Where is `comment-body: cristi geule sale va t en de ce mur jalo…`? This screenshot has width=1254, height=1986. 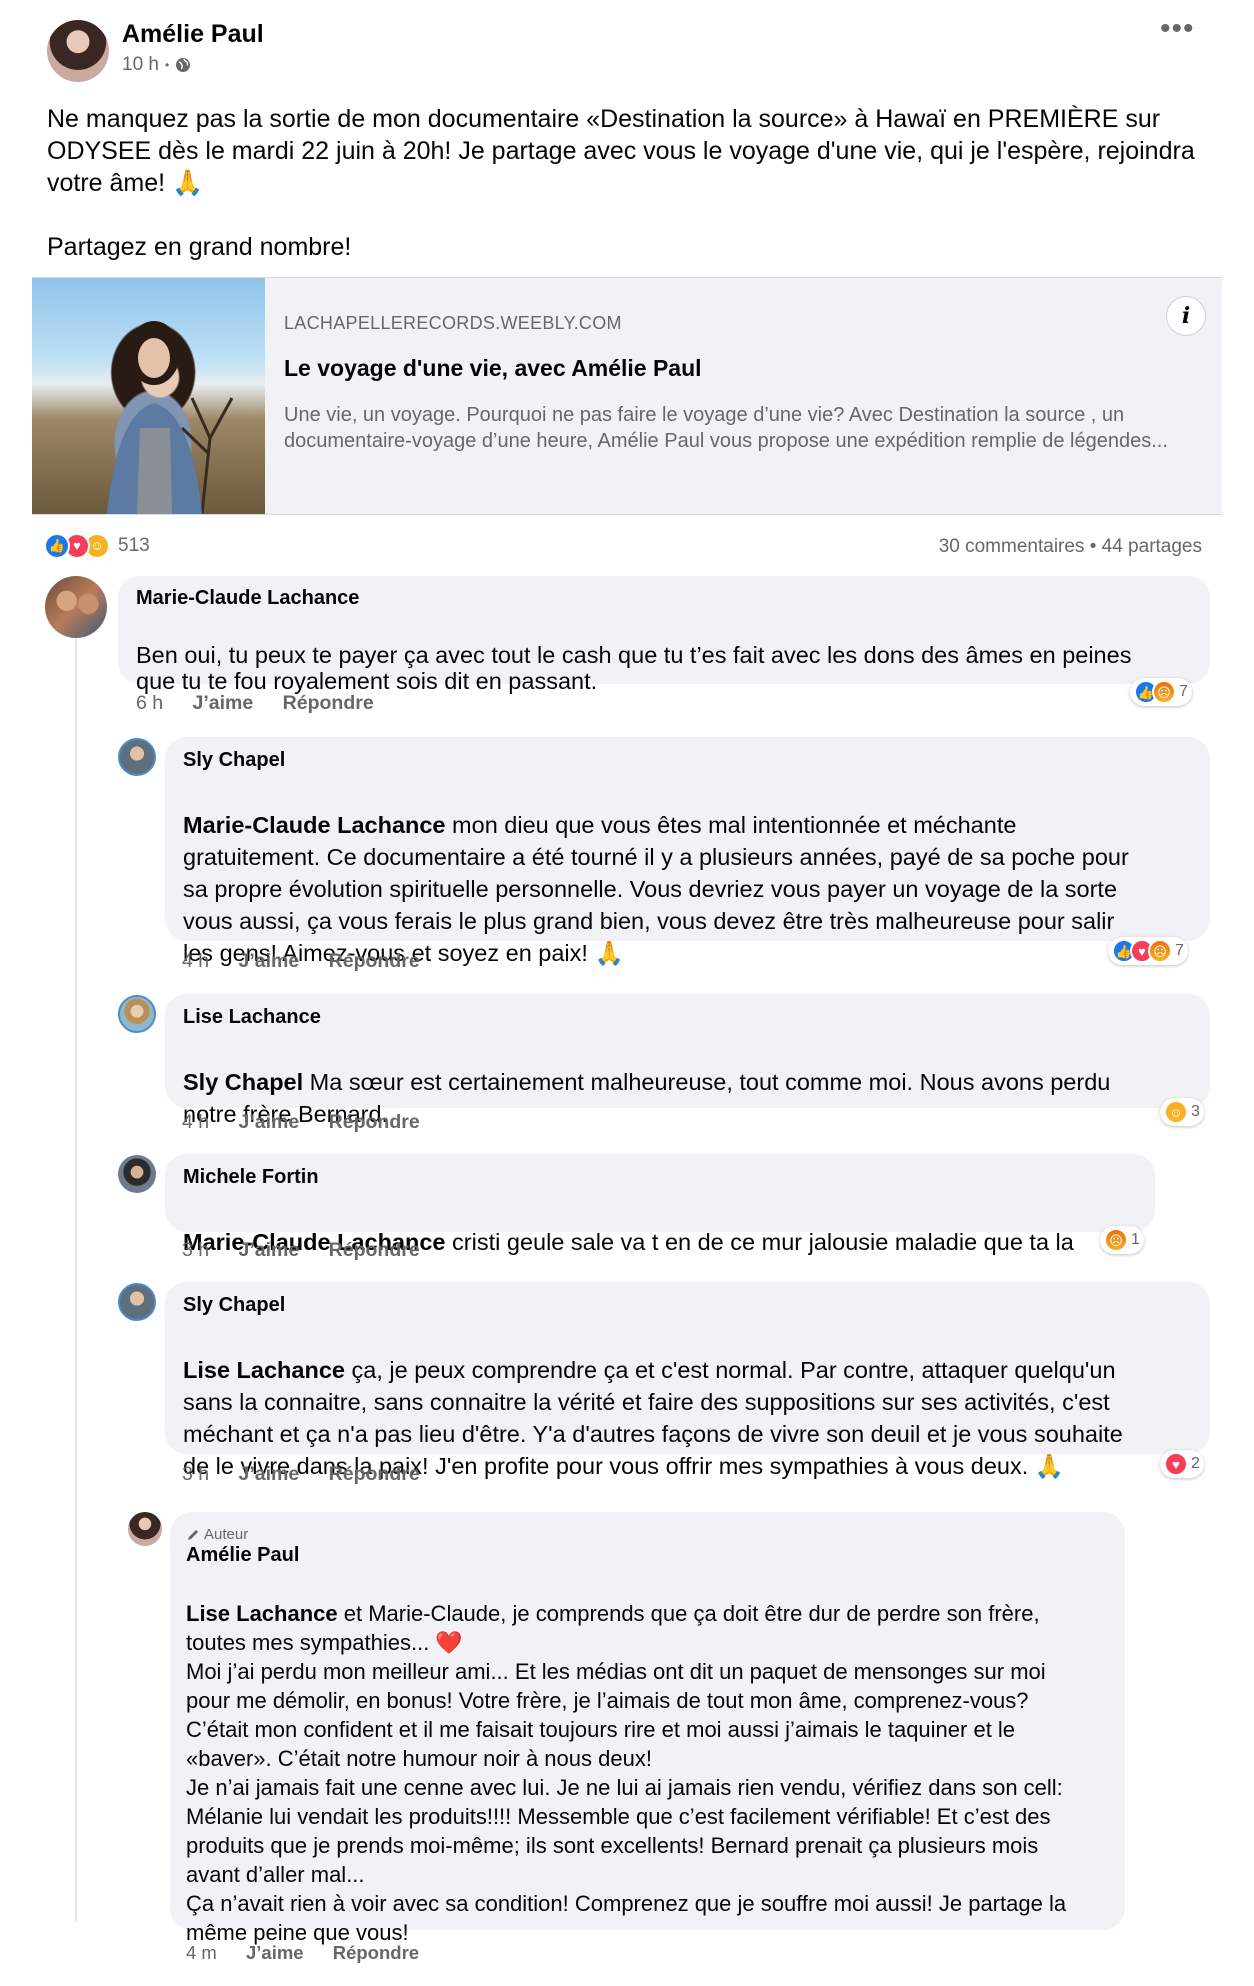 comment-body: cristi geule sale va t en de ce mur jalo… is located at coordinates (759, 1242).